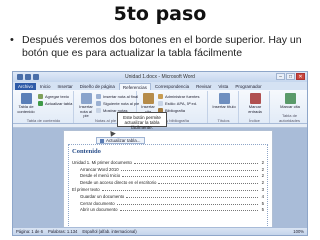 The height and width of the screenshot is (240, 320). What do you see at coordinates (102, 196) in the screenshot?
I see `toc-entry-text: Guardar un documento` at bounding box center [102, 196].